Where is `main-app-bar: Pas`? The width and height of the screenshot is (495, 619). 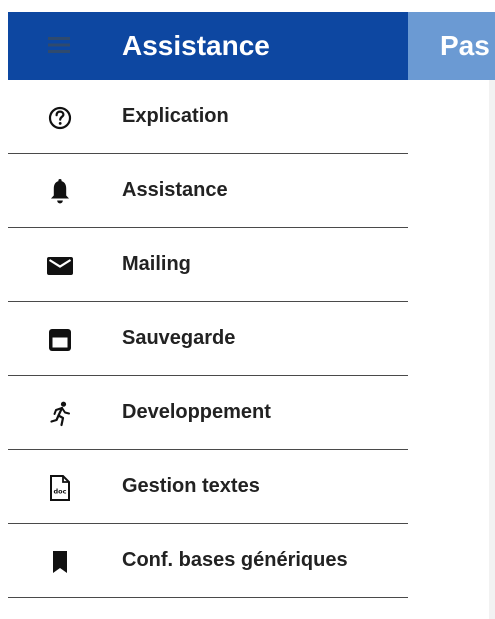
main-app-bar: Pas is located at coordinates (451, 46).